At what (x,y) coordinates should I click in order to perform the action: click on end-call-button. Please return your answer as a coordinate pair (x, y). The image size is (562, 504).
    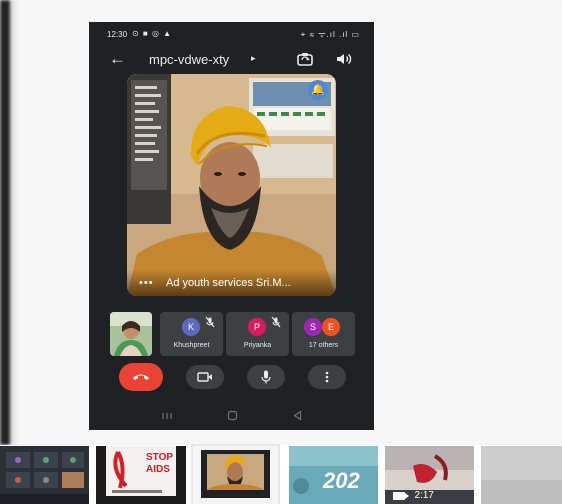
    Looking at the image, I should click on (141, 377).